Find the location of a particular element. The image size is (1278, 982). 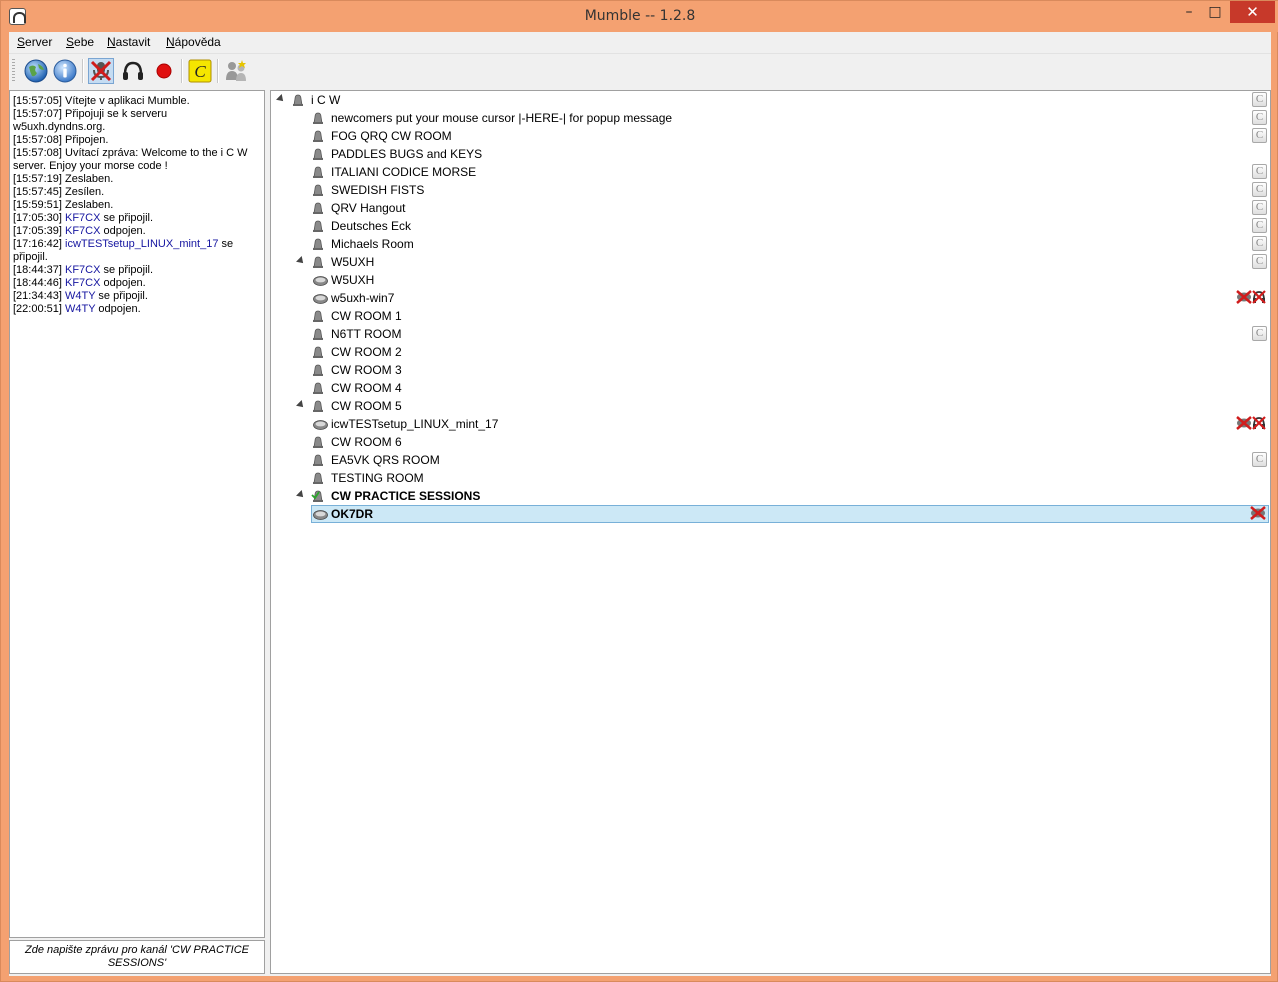

comment-icon: C is located at coordinates (200, 71).